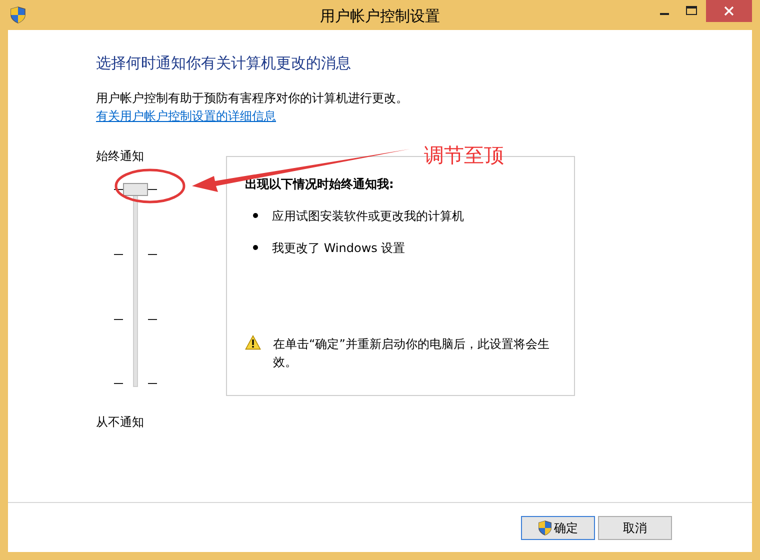  What do you see at coordinates (380, 16) in the screenshot?
I see `window-title: 用户帐户控制设置` at bounding box center [380, 16].